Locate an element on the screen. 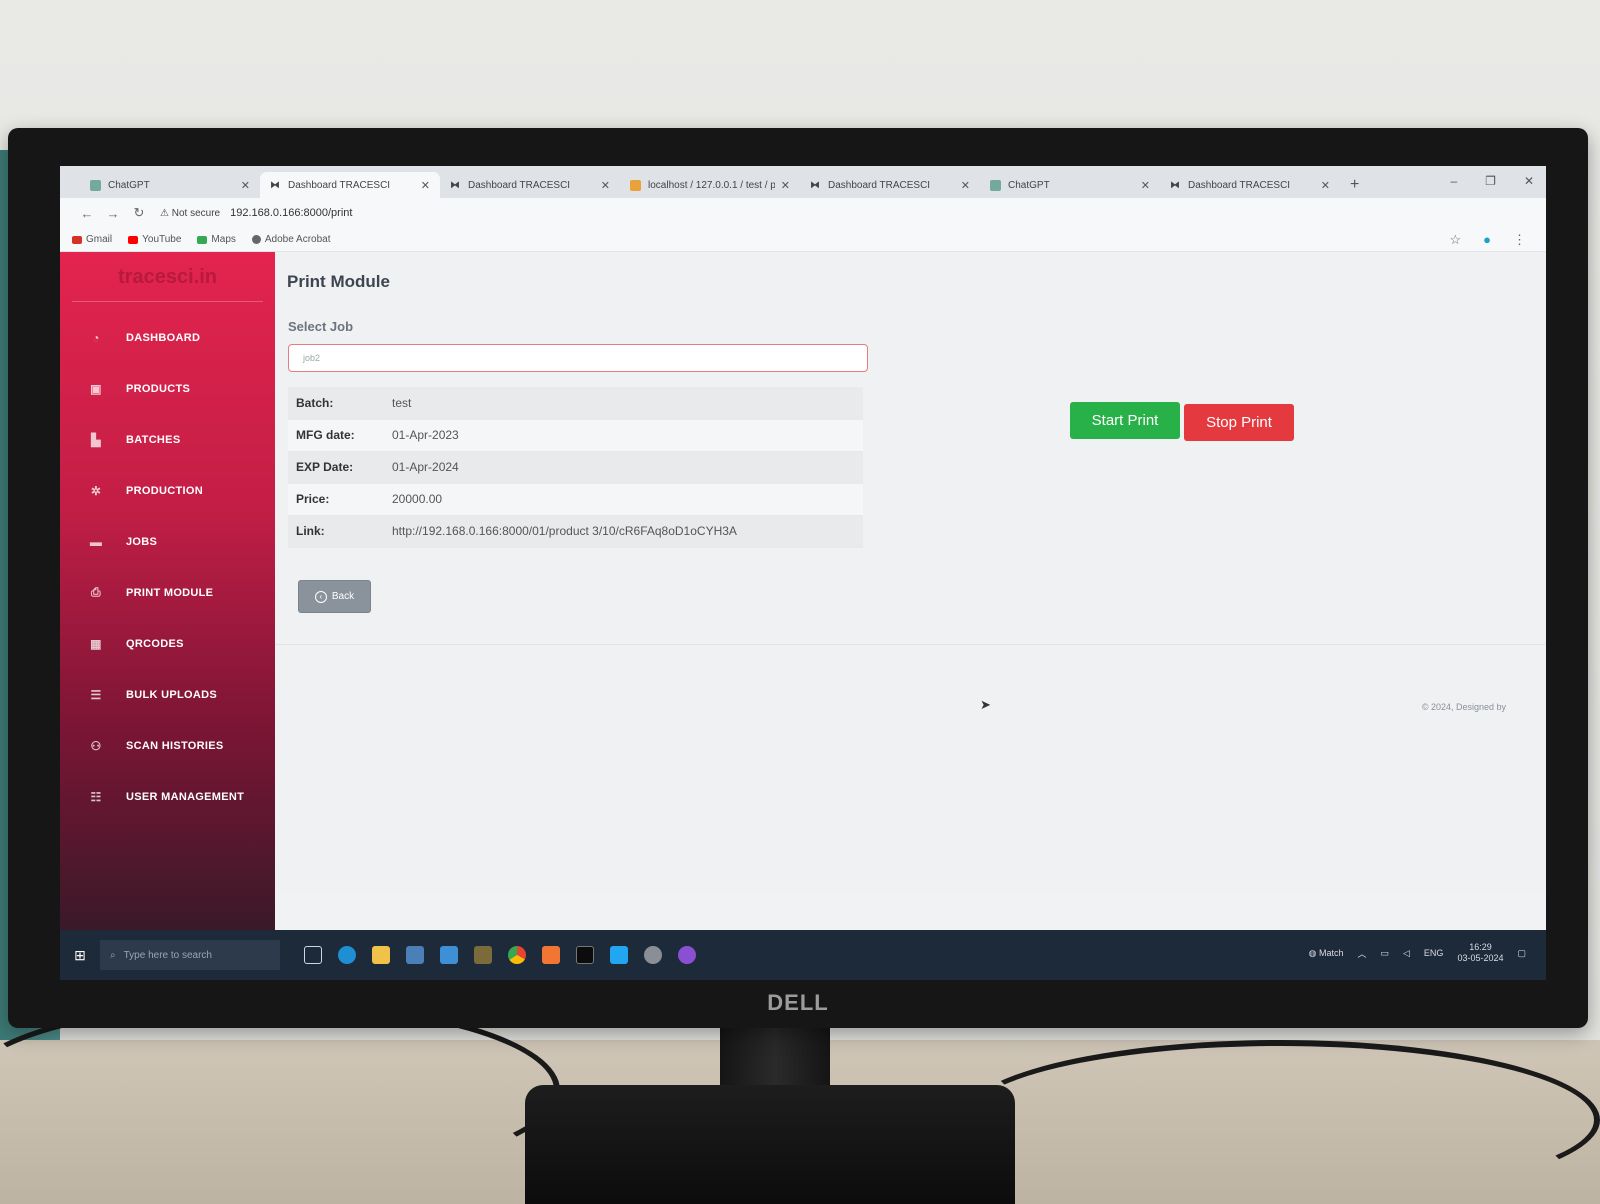 The height and width of the screenshot is (1204, 1600). clock: 16:29 03-05-2024 is located at coordinates (1480, 953).